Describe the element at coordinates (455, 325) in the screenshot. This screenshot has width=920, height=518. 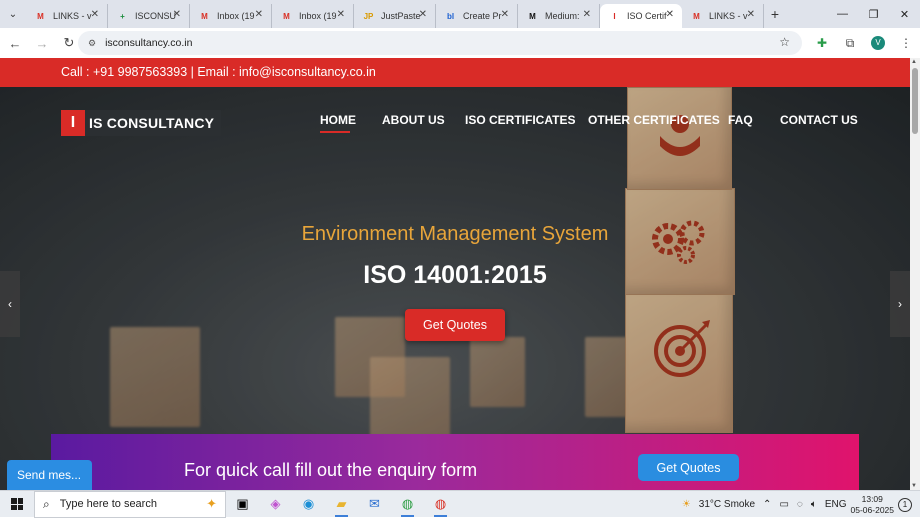
I see `hero-get-quotes-button: Get Quotes` at that location.